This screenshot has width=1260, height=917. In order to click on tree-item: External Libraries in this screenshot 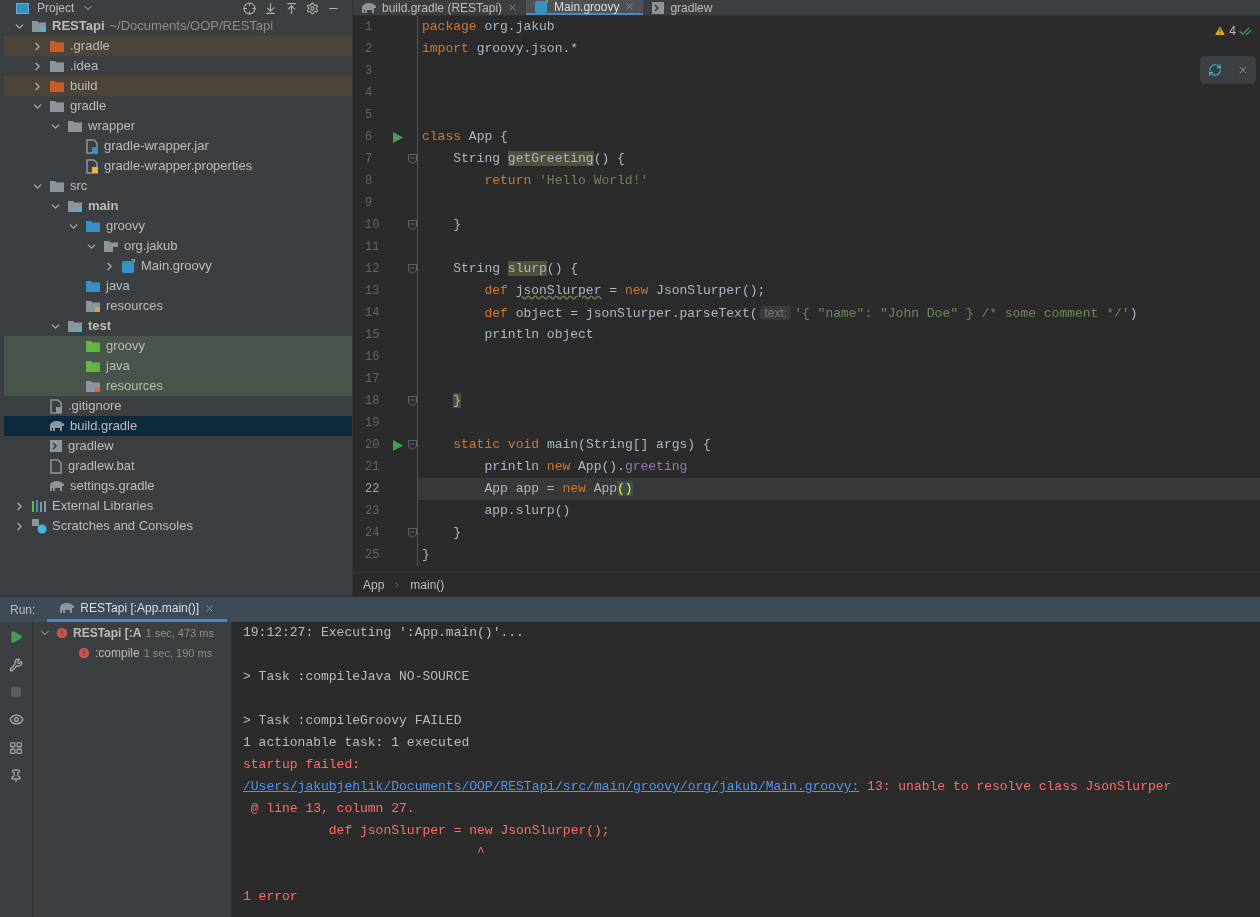, I will do `click(178, 506)`.